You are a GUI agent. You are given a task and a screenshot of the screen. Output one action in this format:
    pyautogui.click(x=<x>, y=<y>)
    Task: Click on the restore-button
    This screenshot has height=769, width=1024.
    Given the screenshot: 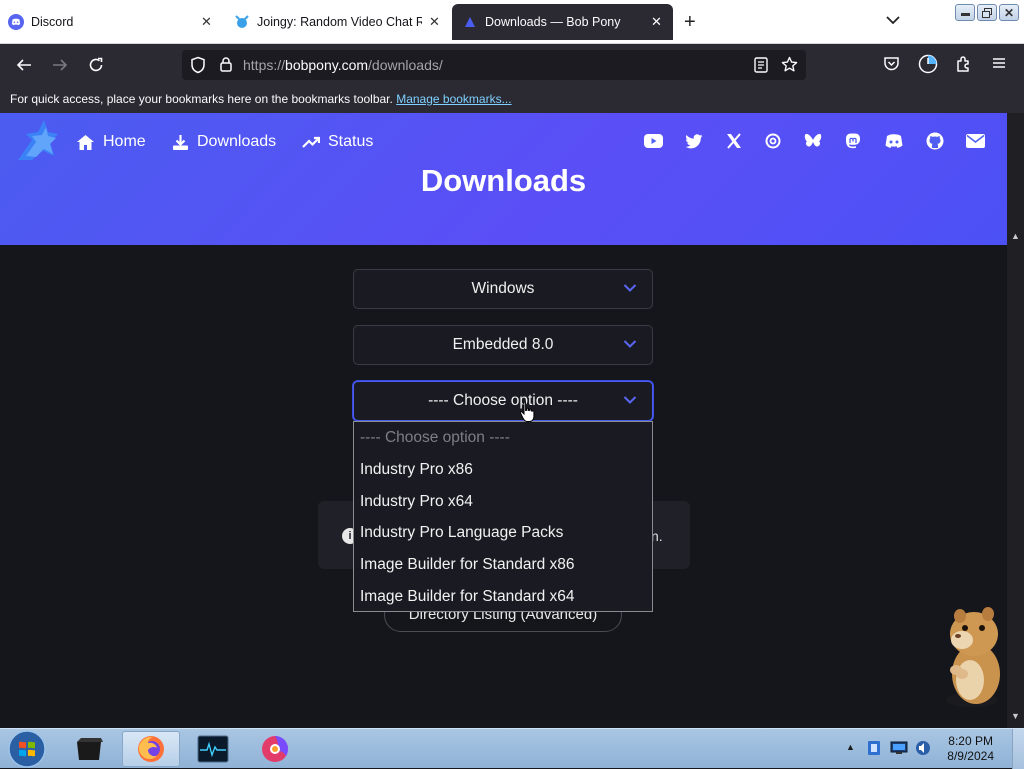 What is the action you would take?
    pyautogui.click(x=987, y=12)
    